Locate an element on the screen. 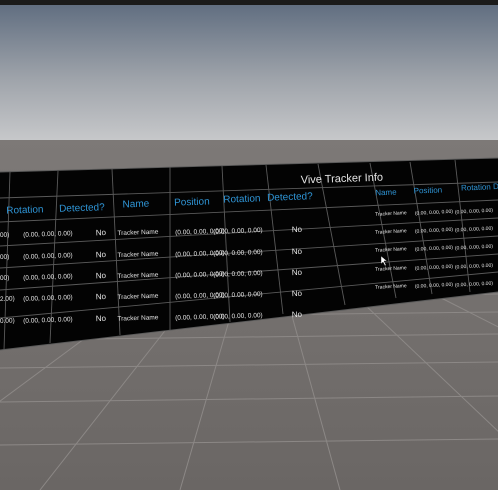 The image size is (498, 490). table-cell: 0.00) is located at coordinates (7, 321).